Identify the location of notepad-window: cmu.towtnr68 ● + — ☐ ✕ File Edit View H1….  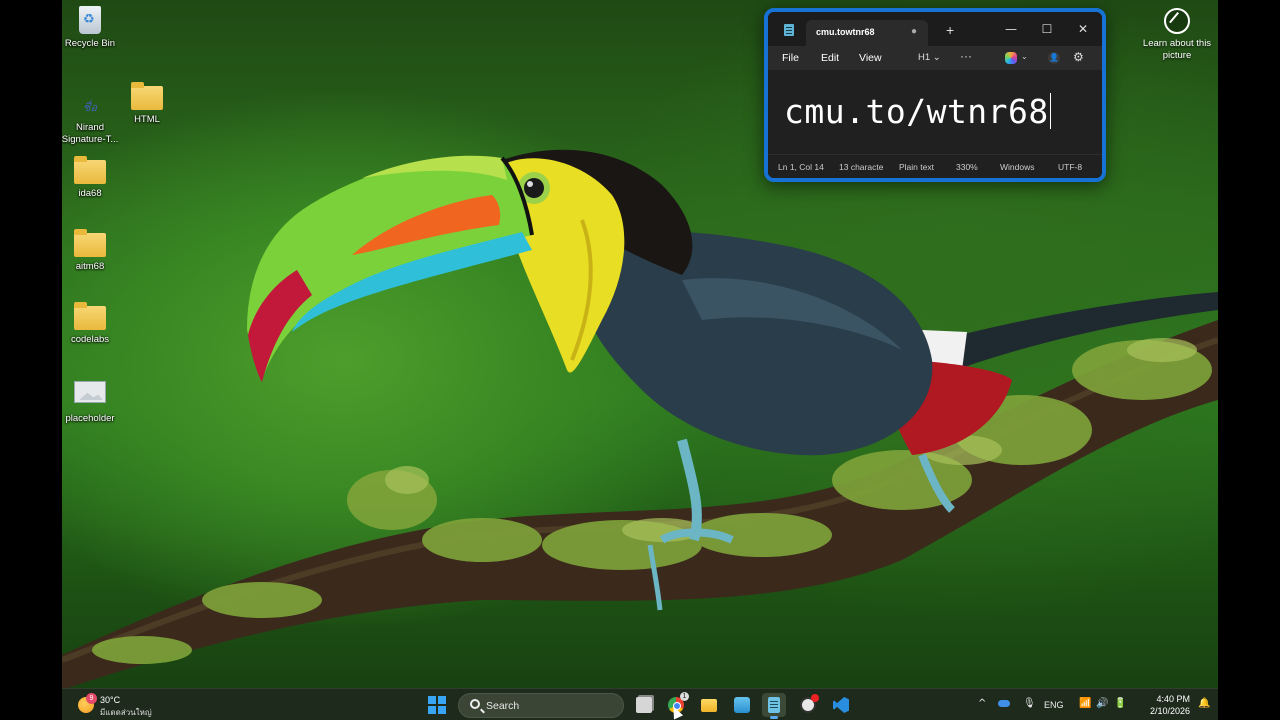
(935, 95).